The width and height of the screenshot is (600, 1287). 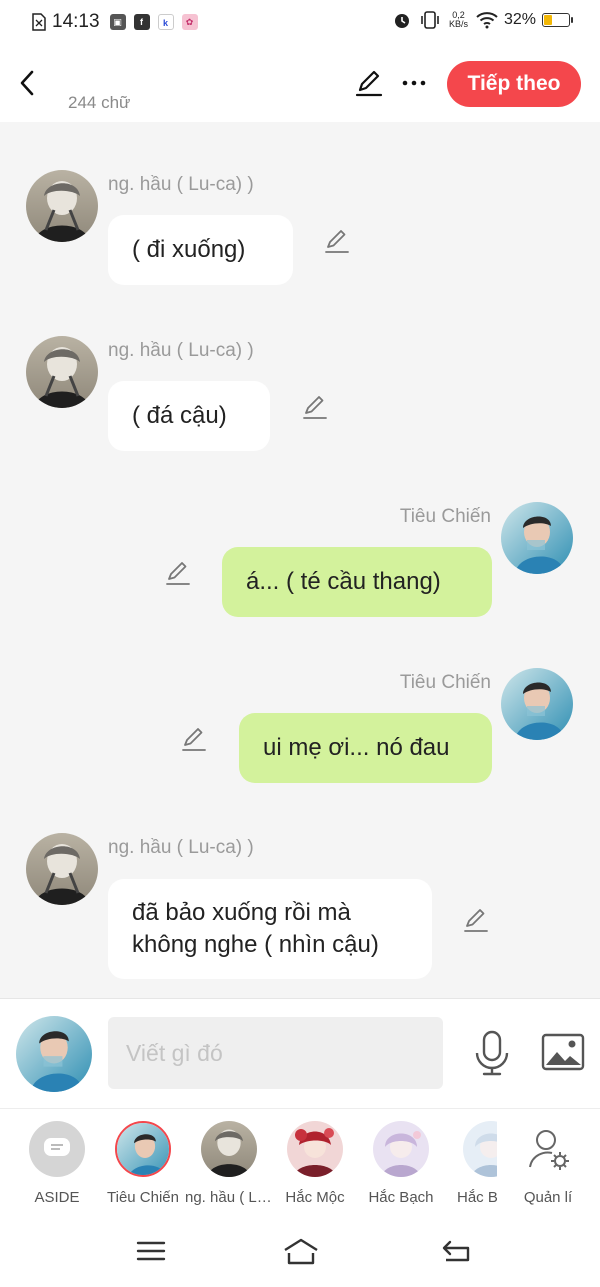 I want to click on menu-icon, so click(x=151, y=1251).